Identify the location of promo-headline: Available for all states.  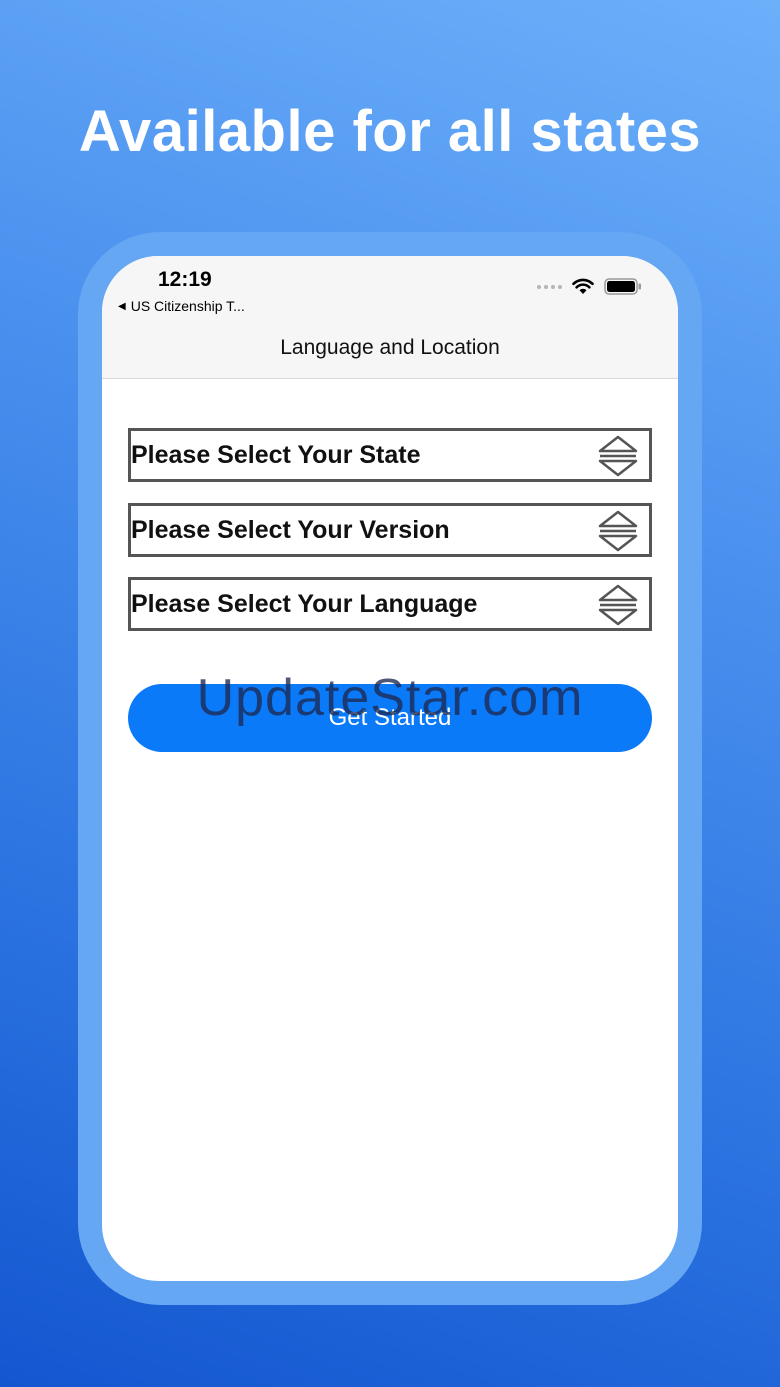
(390, 131).